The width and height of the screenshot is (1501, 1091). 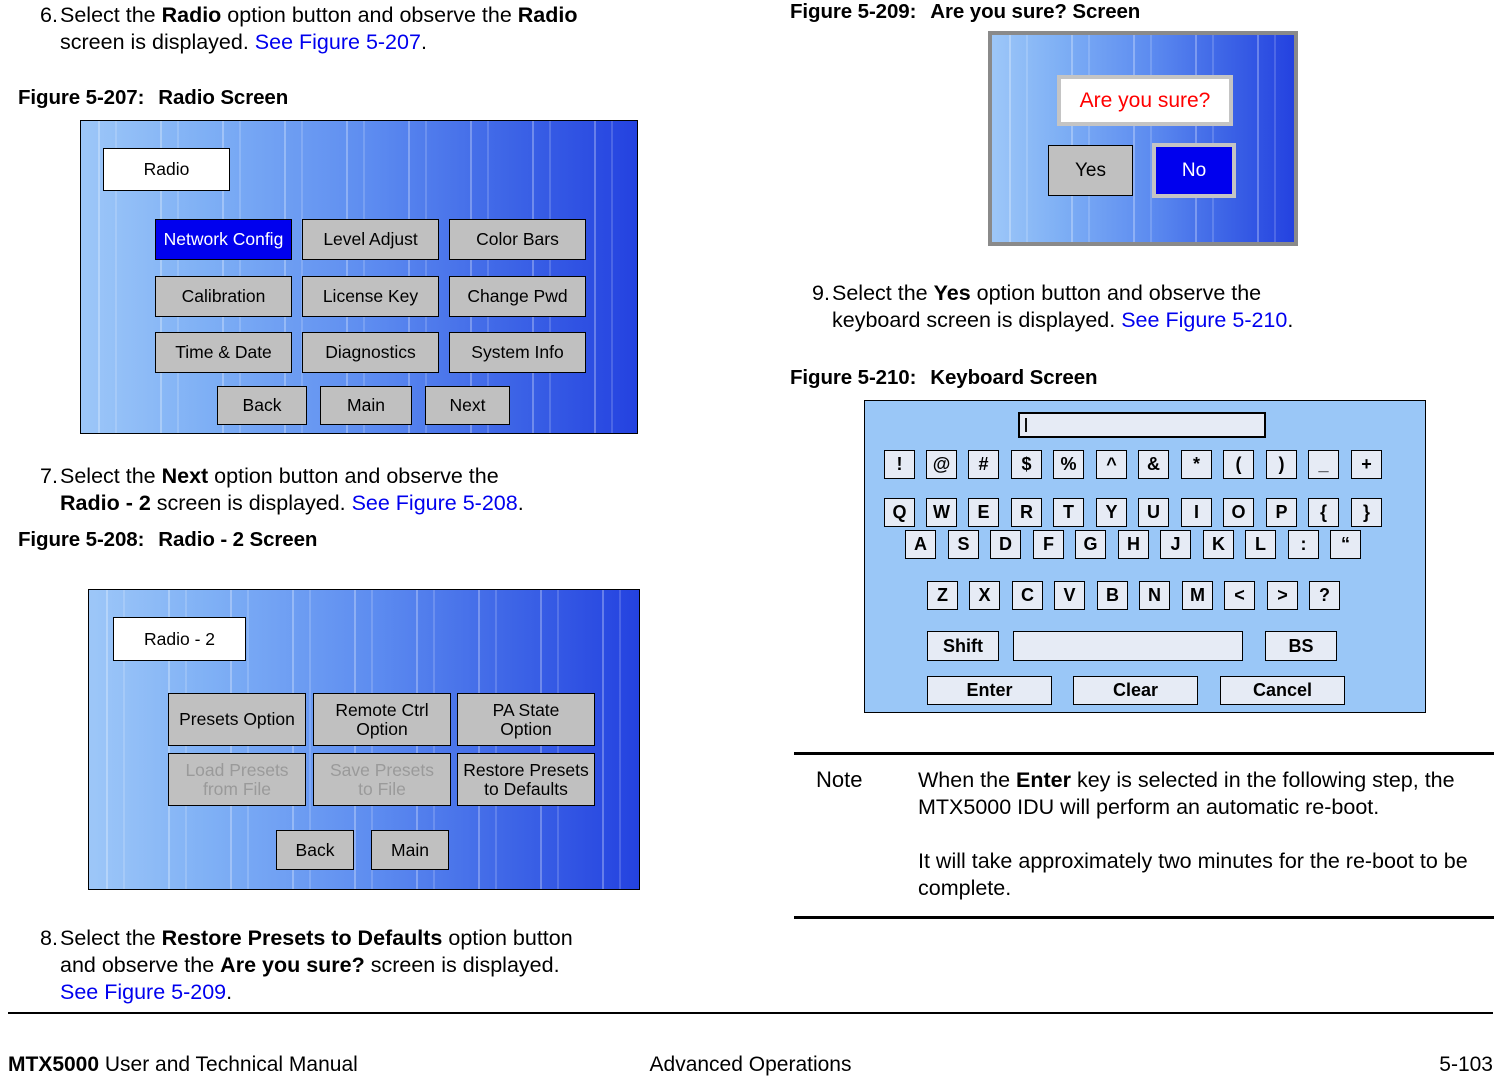 What do you see at coordinates (166, 169) in the screenshot?
I see `radio-screen-title: Radio` at bounding box center [166, 169].